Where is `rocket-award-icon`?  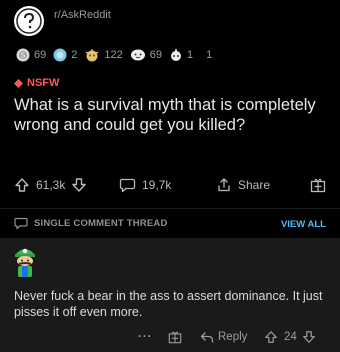
rocket-award-icon is located at coordinates (175, 55).